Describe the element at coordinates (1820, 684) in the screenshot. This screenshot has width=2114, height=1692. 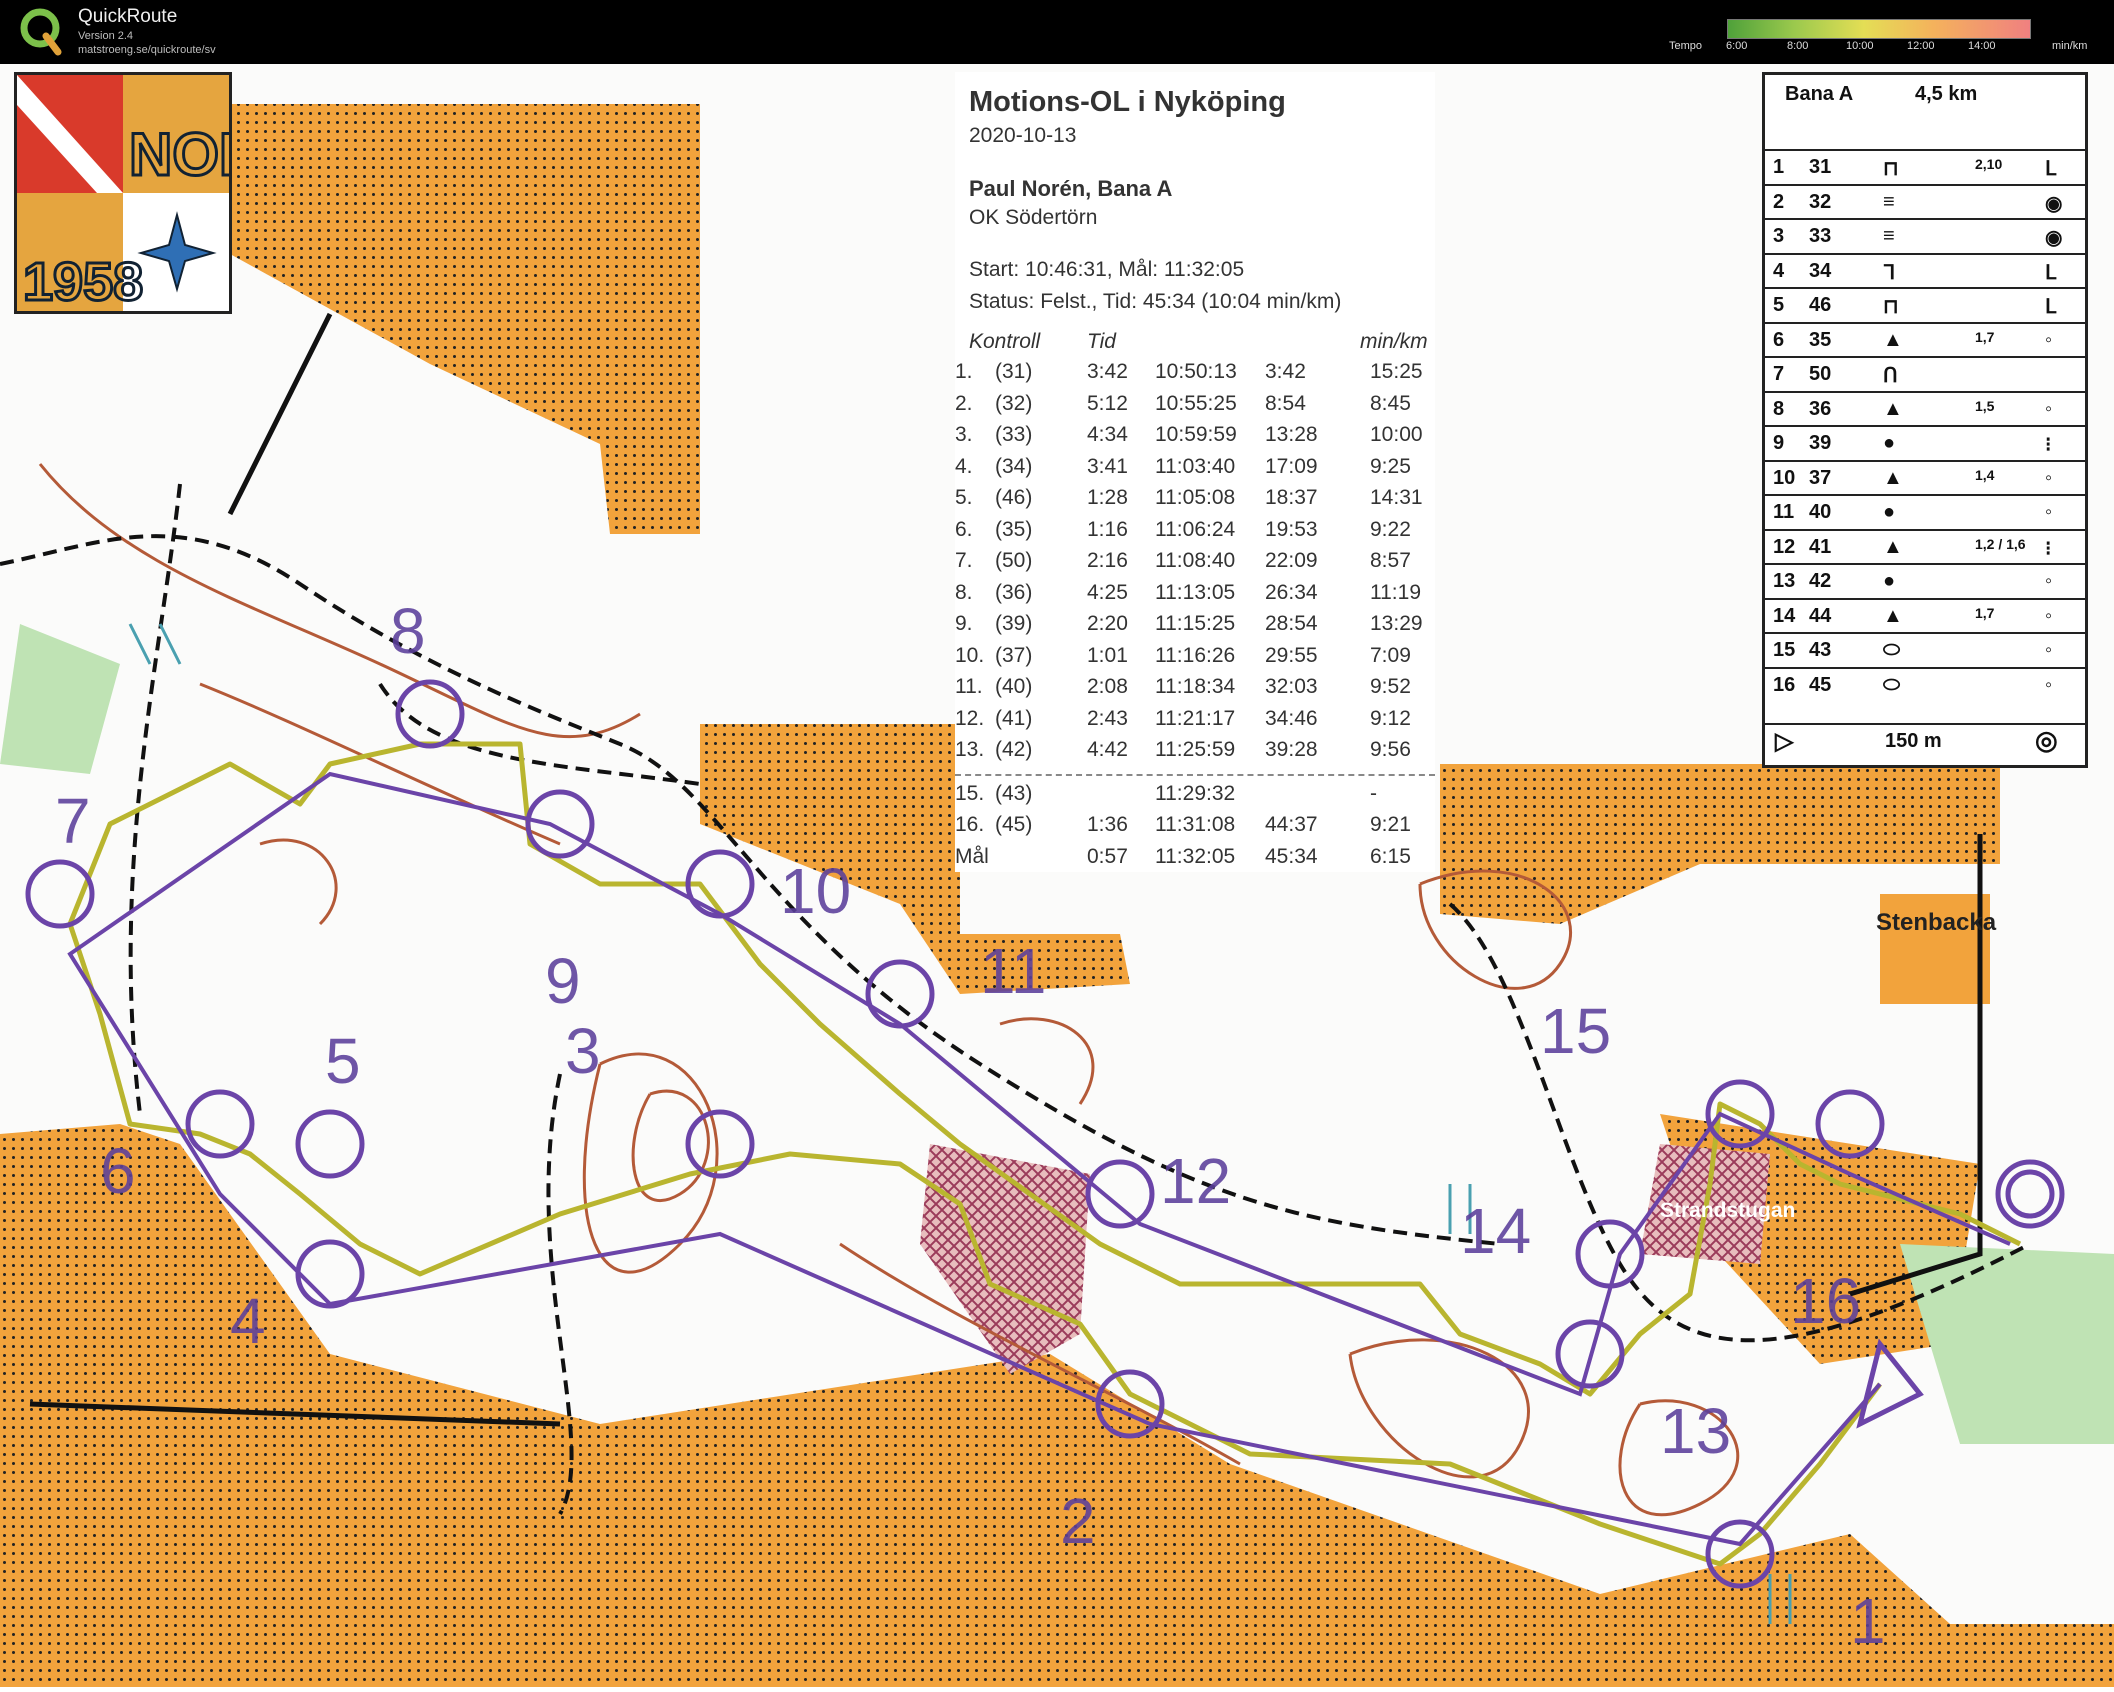
I see `description-cell: 45` at that location.